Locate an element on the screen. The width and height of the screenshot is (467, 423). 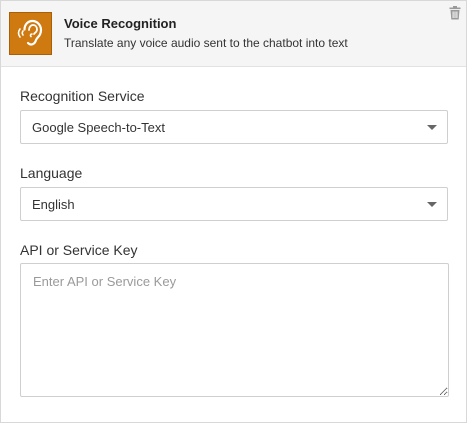
recognition-service-label: Recognition Service is located at coordinates (82, 96).